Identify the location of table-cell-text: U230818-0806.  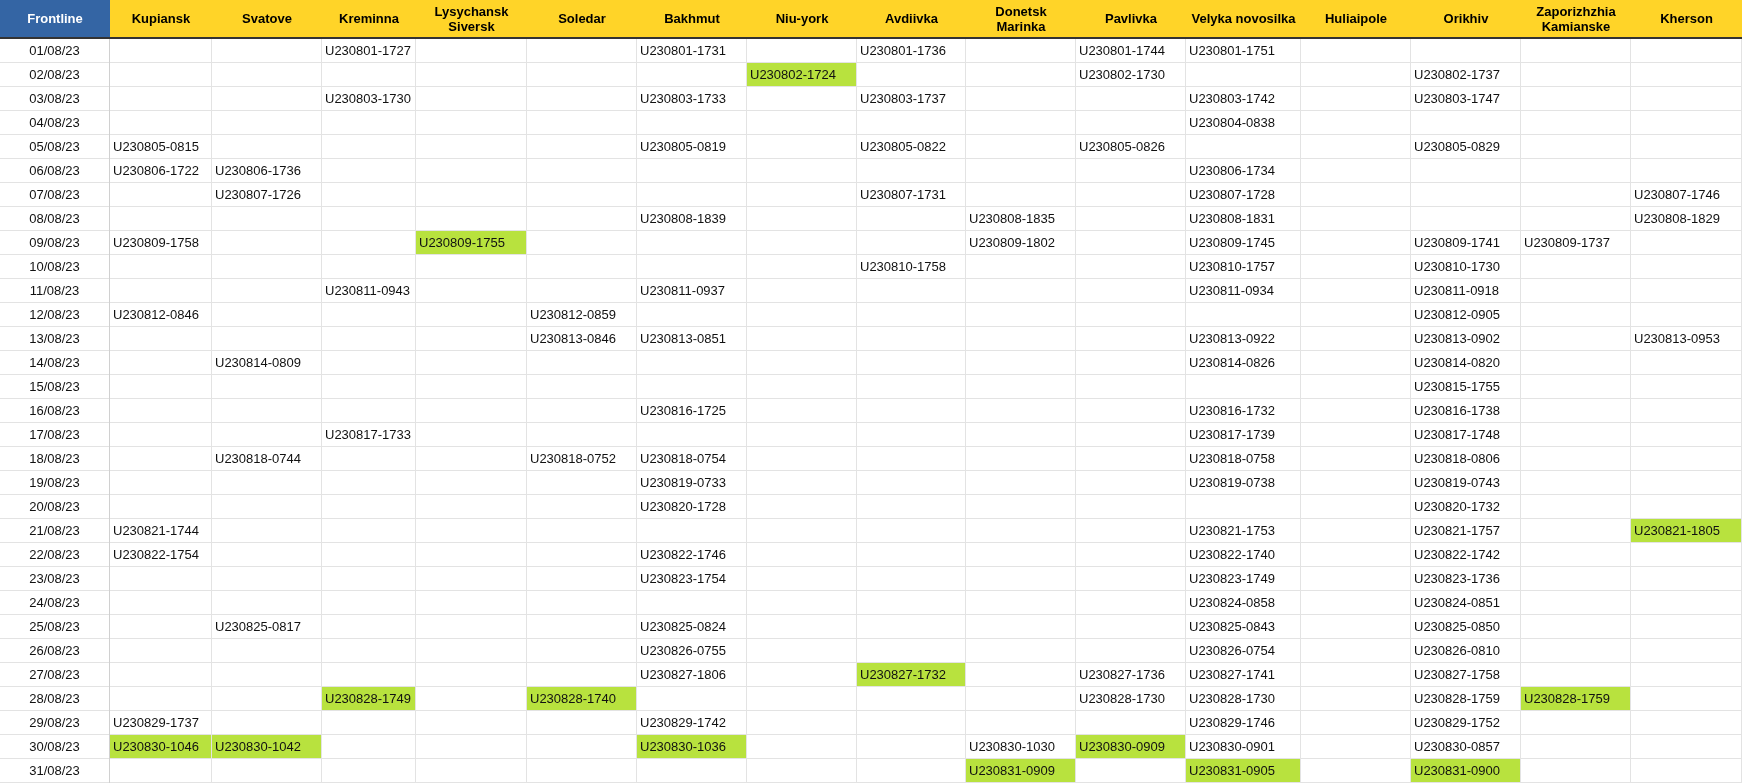
(1457, 459).